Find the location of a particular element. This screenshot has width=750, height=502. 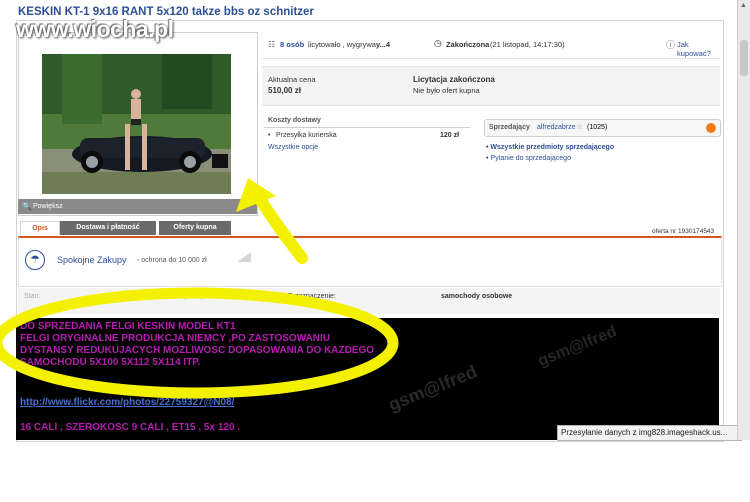

desc-line: SAMOCHODU 5X100 5X112 5X114 ITP. is located at coordinates (110, 362).